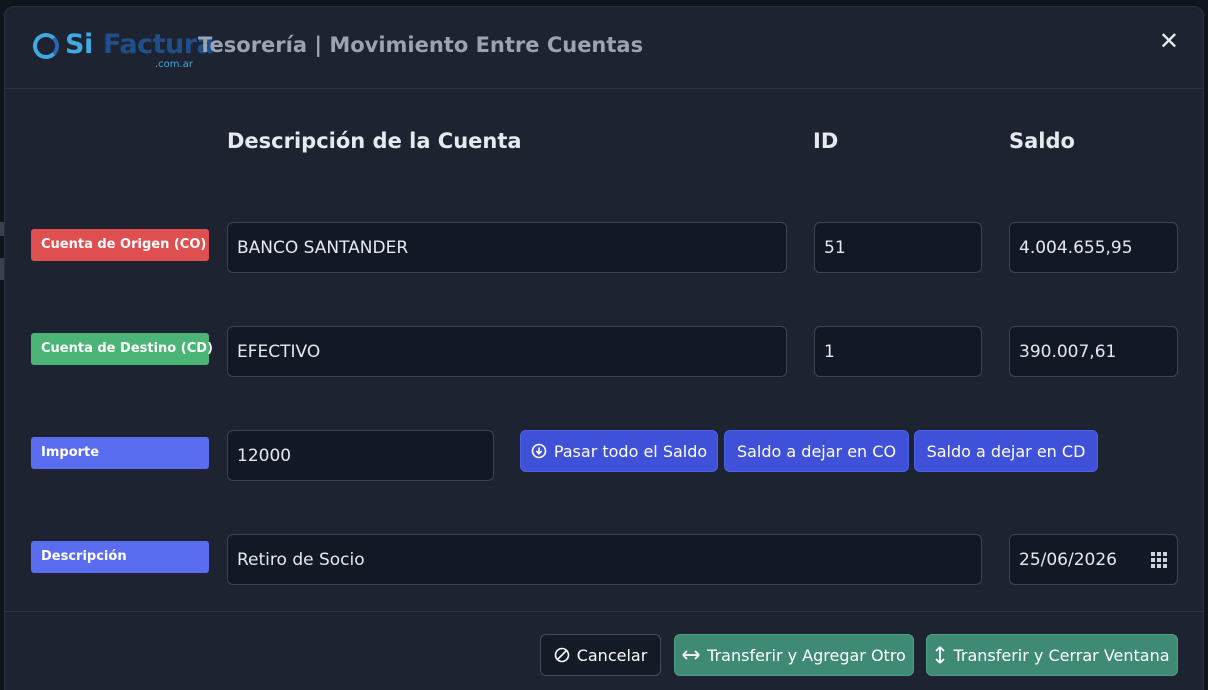  Describe the element at coordinates (507, 247) in the screenshot. I see `origin-account-input` at that location.